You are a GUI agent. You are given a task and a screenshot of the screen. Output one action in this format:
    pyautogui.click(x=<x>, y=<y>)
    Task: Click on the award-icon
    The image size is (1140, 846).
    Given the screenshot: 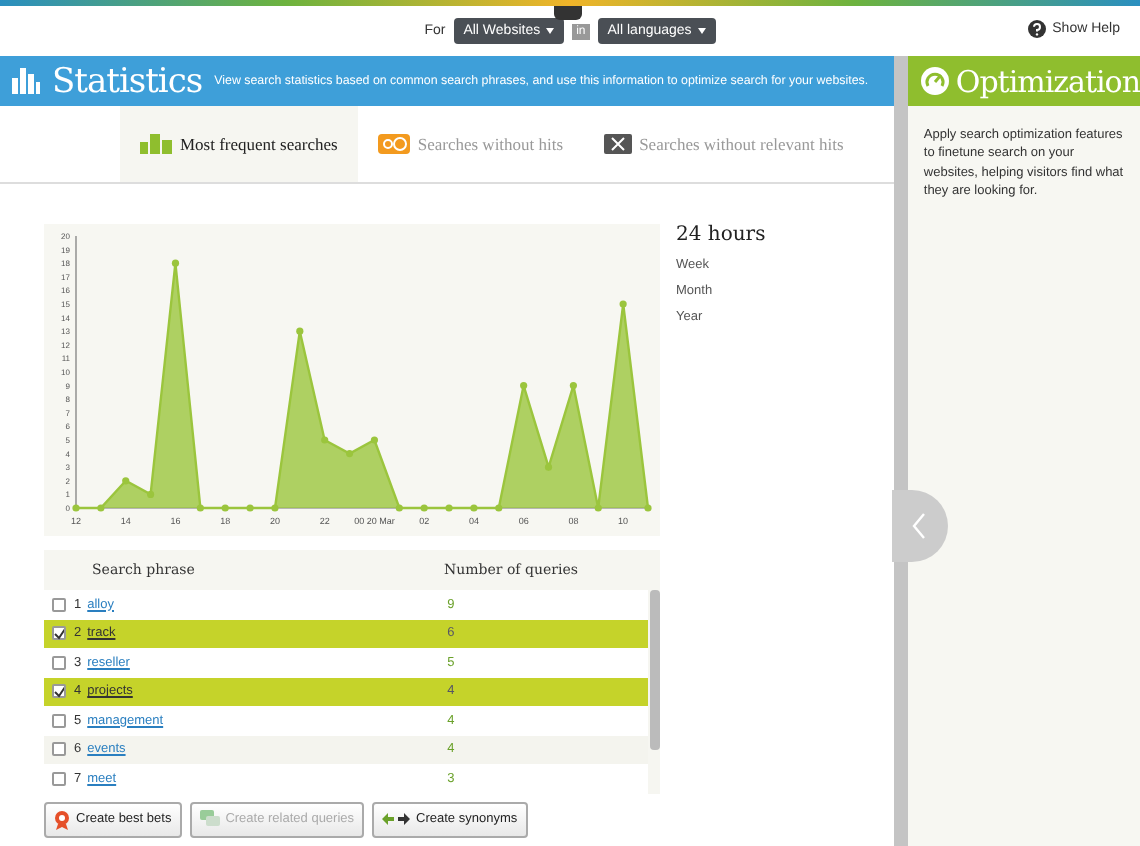 What is the action you would take?
    pyautogui.click(x=62, y=819)
    